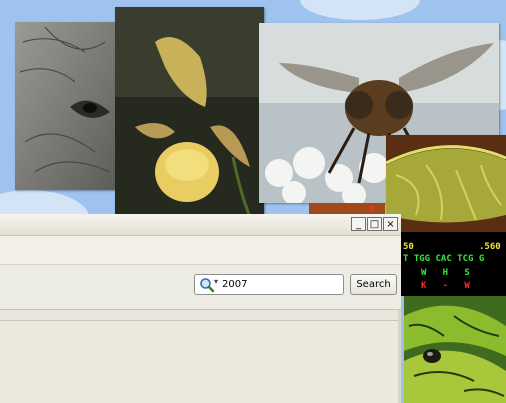 The width and height of the screenshot is (506, 403). Describe the element at coordinates (200, 225) in the screenshot. I see `title-bar: _ □ ×` at that location.